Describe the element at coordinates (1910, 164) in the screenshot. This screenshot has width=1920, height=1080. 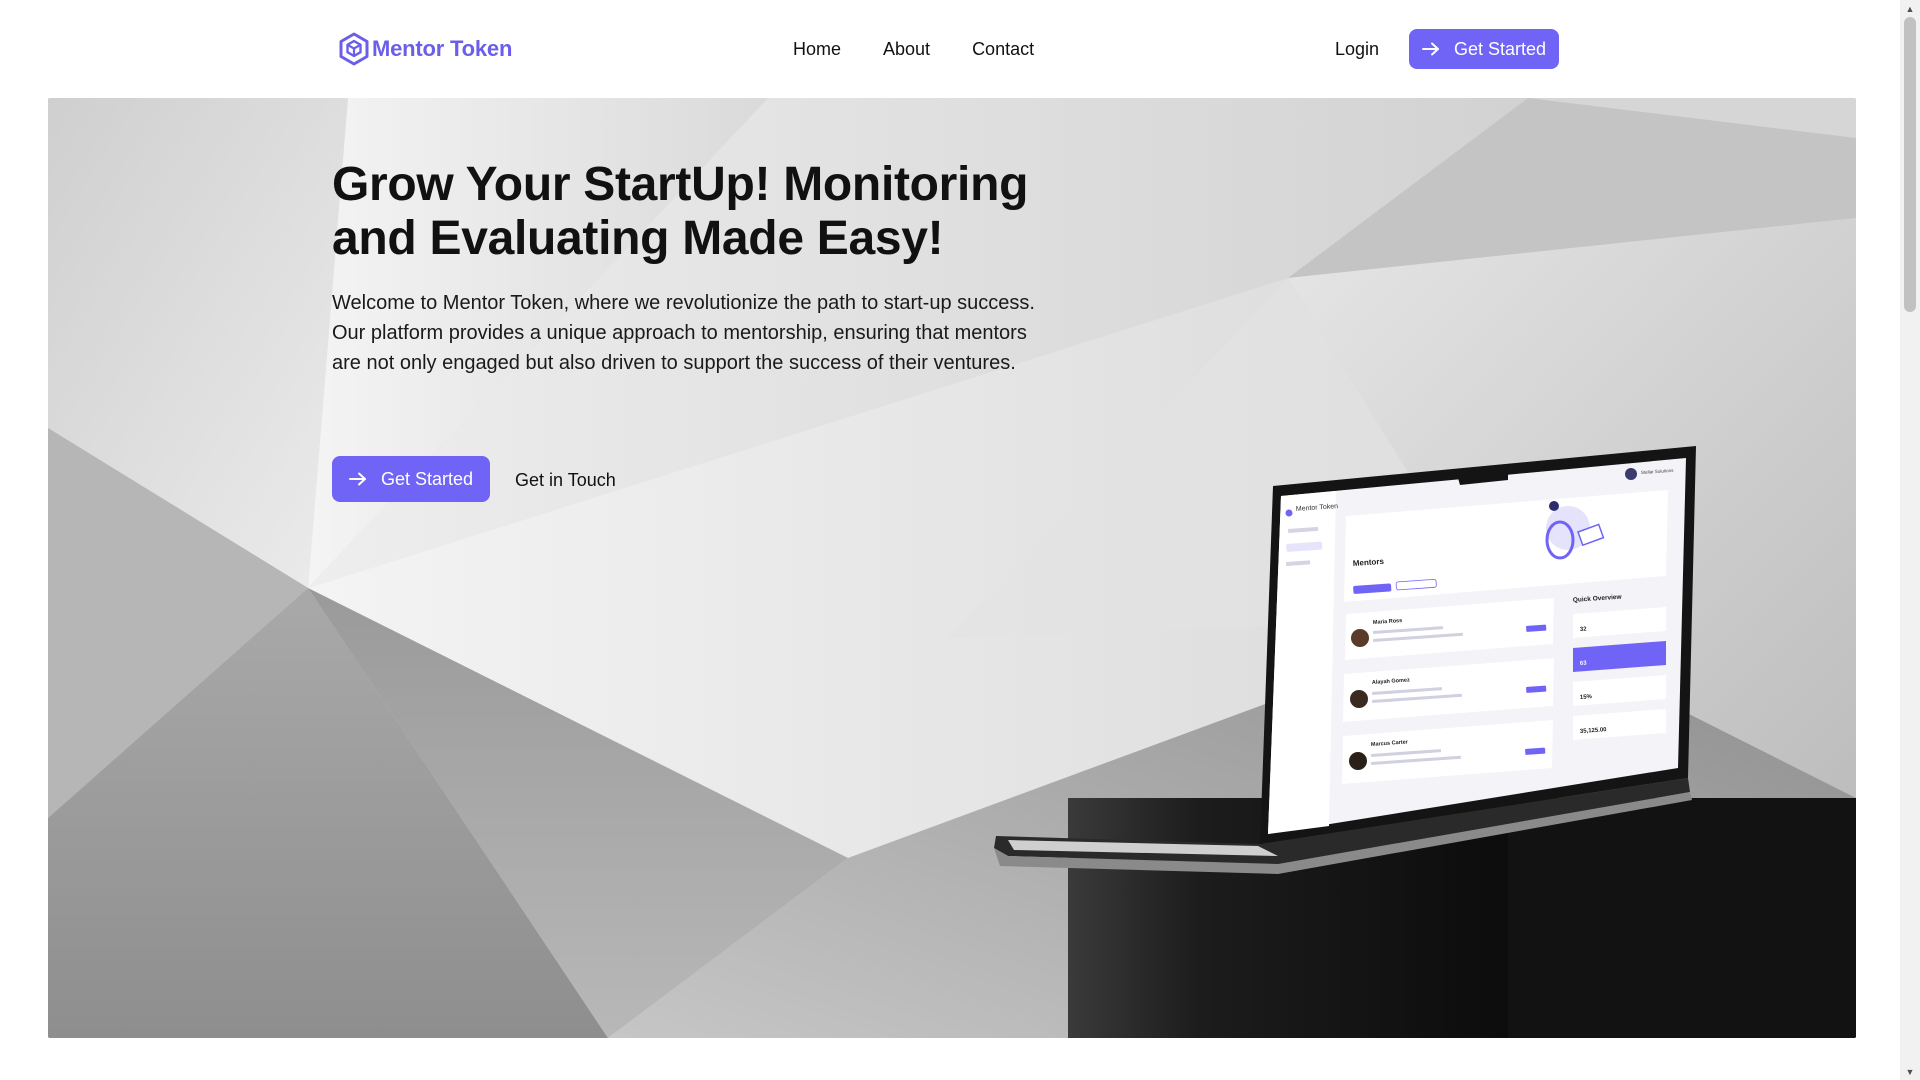
I see `scrollbar-thumb` at that location.